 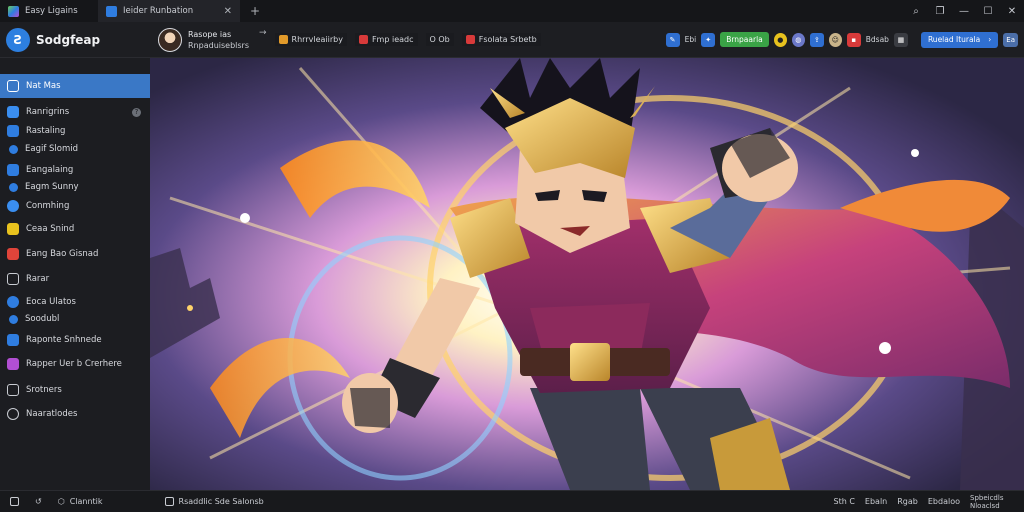 What do you see at coordinates (210, 34) in the screenshot?
I see `profile-name: Rasope ias` at bounding box center [210, 34].